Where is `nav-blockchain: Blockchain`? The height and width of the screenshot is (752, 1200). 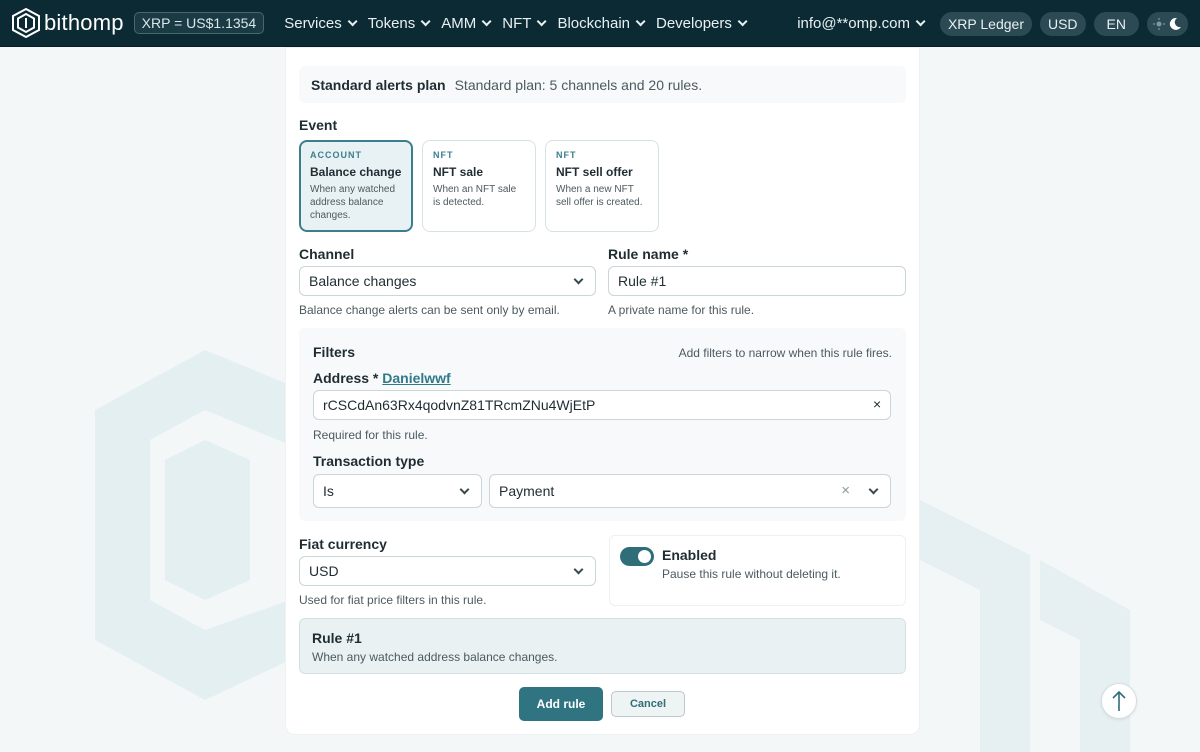 nav-blockchain: Blockchain is located at coordinates (601, 23).